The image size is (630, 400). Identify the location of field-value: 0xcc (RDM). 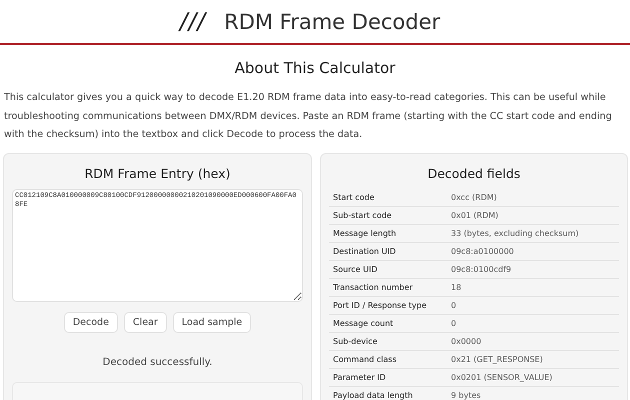
(474, 197).